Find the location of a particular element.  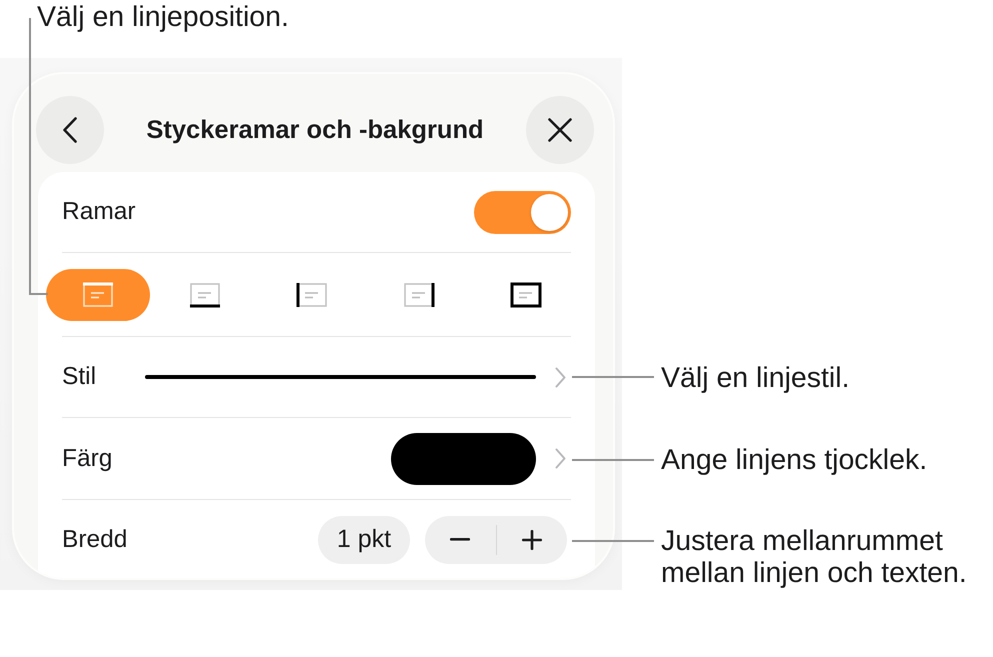

popover-title: Styckeramar och -bakgrund is located at coordinates (315, 130).